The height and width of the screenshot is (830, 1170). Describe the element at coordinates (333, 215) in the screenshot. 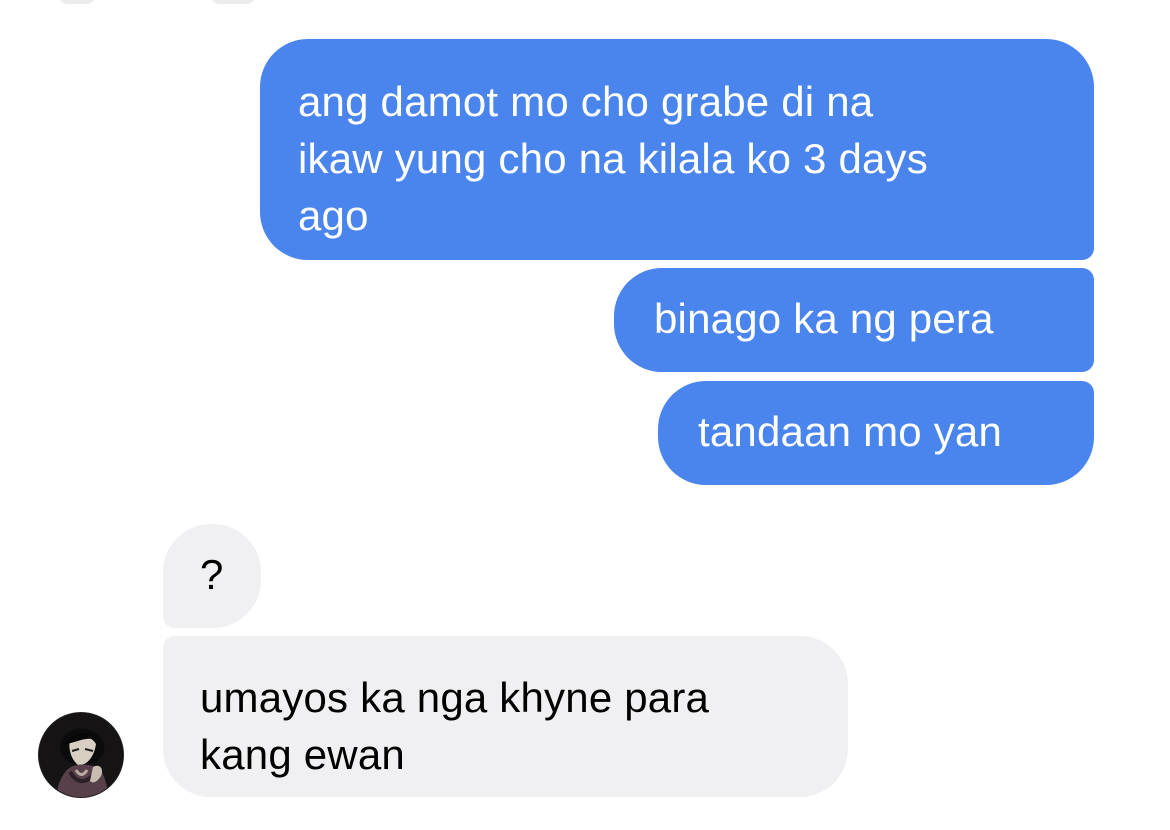

I see `message-text-line: ago` at that location.